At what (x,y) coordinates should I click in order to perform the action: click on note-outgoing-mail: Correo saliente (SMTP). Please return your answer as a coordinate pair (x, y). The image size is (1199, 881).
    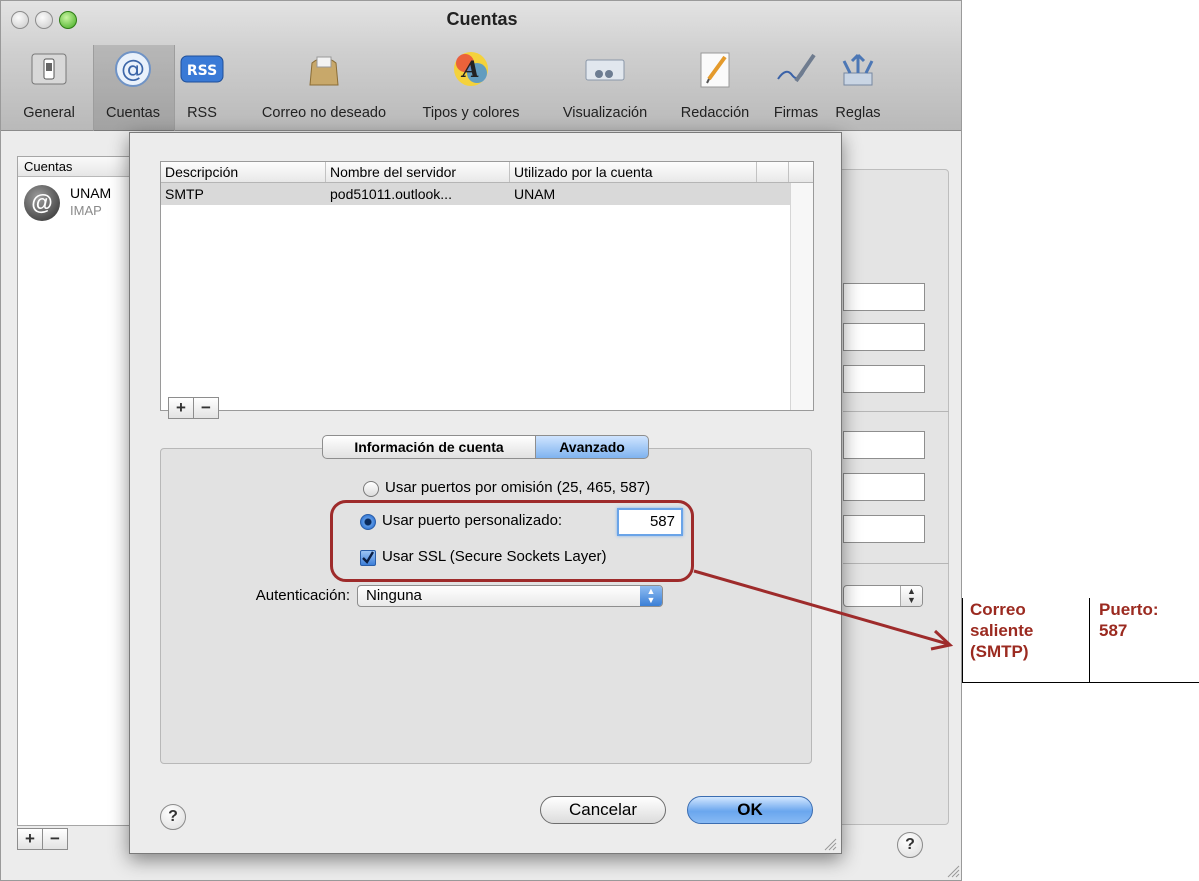
    Looking at the image, I should click on (1001, 630).